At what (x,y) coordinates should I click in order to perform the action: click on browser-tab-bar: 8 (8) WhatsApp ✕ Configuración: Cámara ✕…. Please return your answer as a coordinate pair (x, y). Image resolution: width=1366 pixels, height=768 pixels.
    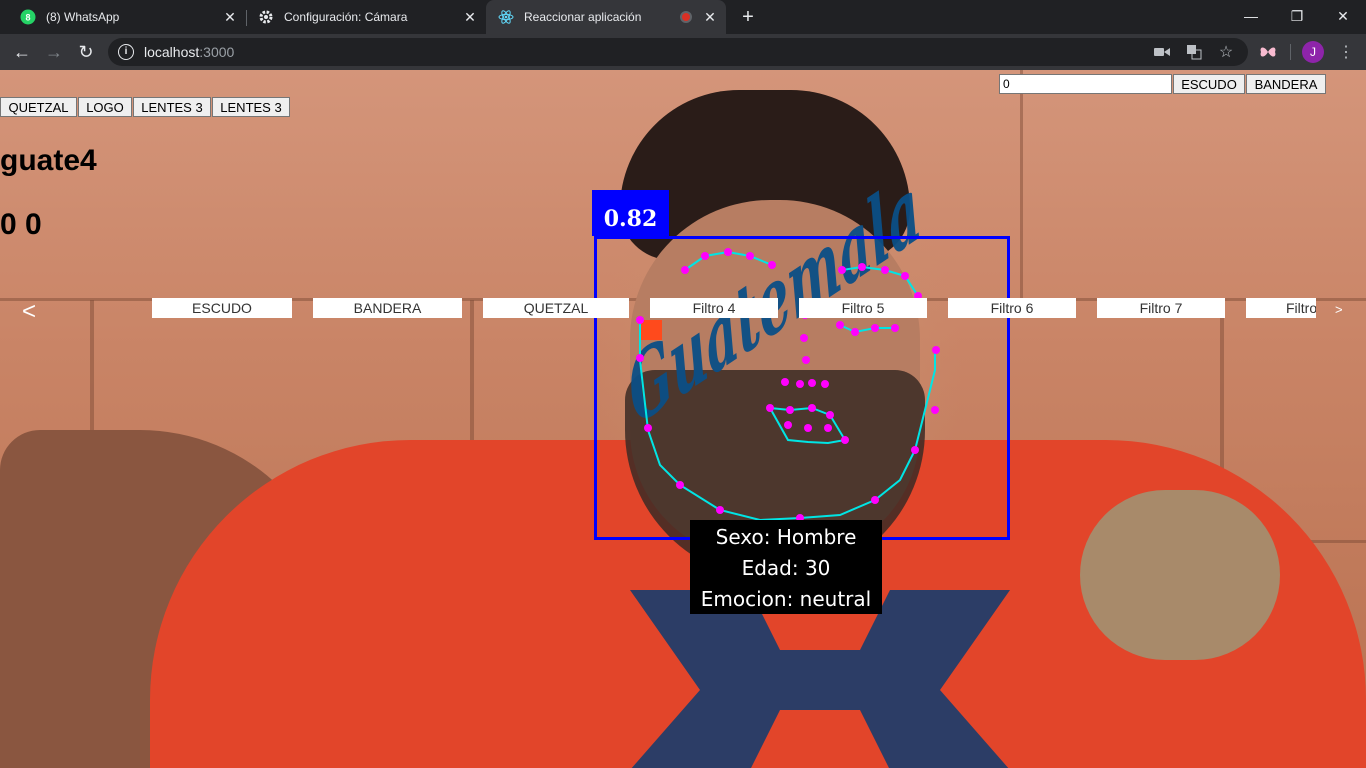
    Looking at the image, I should click on (683, 17).